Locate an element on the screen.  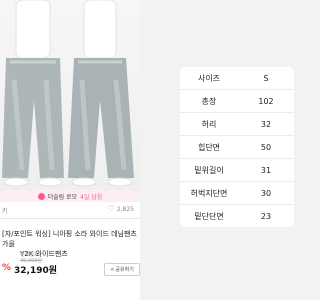
coupon-icon is located at coordinates (41, 196).